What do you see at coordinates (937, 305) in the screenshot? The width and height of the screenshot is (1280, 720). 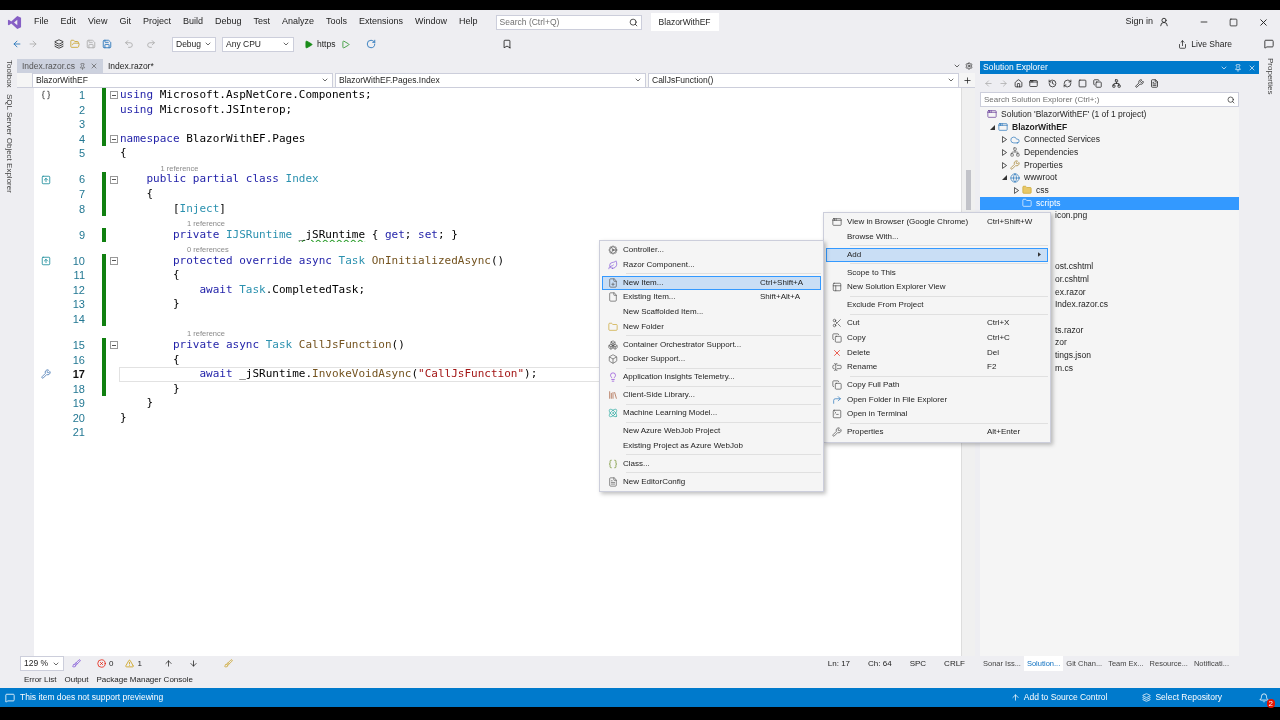 I see `menu-item: Exclude From Project` at bounding box center [937, 305].